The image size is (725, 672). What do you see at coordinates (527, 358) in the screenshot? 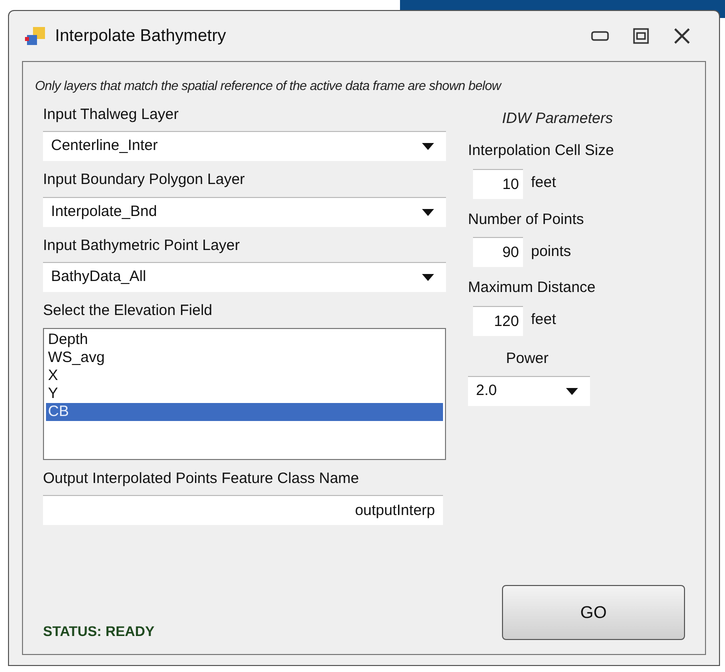
I see `param-label: Power` at bounding box center [527, 358].